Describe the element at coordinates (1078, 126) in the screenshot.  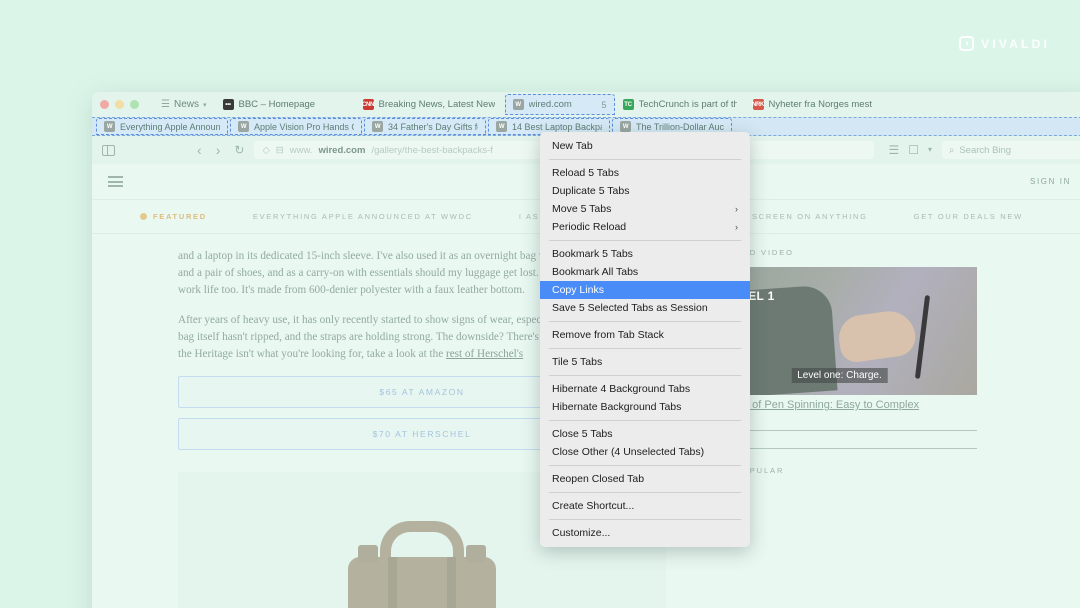
I see `new-tab-in-stack-button: +` at that location.